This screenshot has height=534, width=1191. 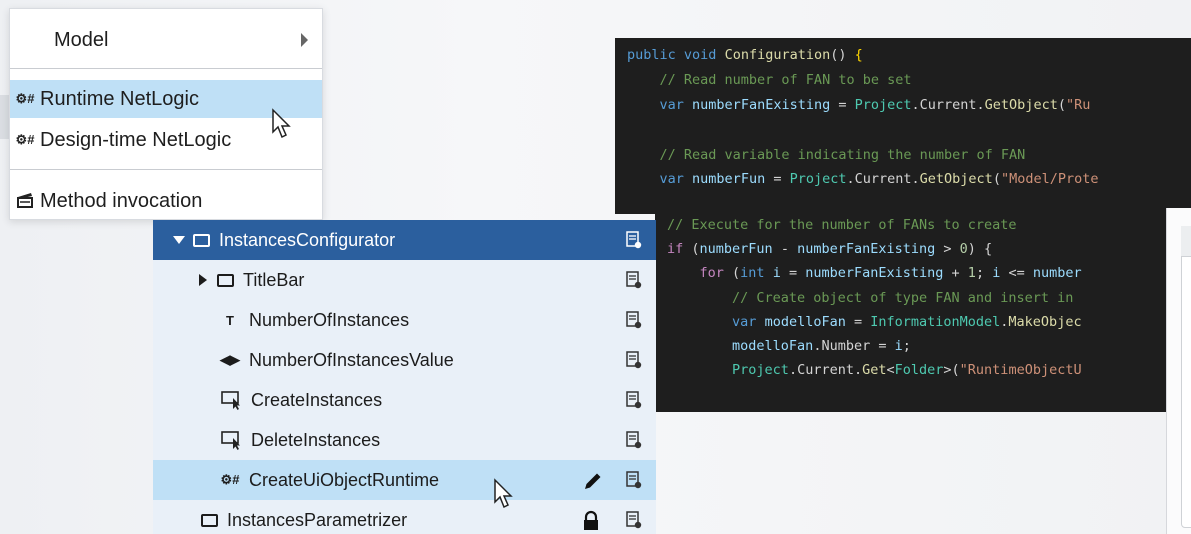 What do you see at coordinates (25, 201) in the screenshot?
I see `clapper-icon` at bounding box center [25, 201].